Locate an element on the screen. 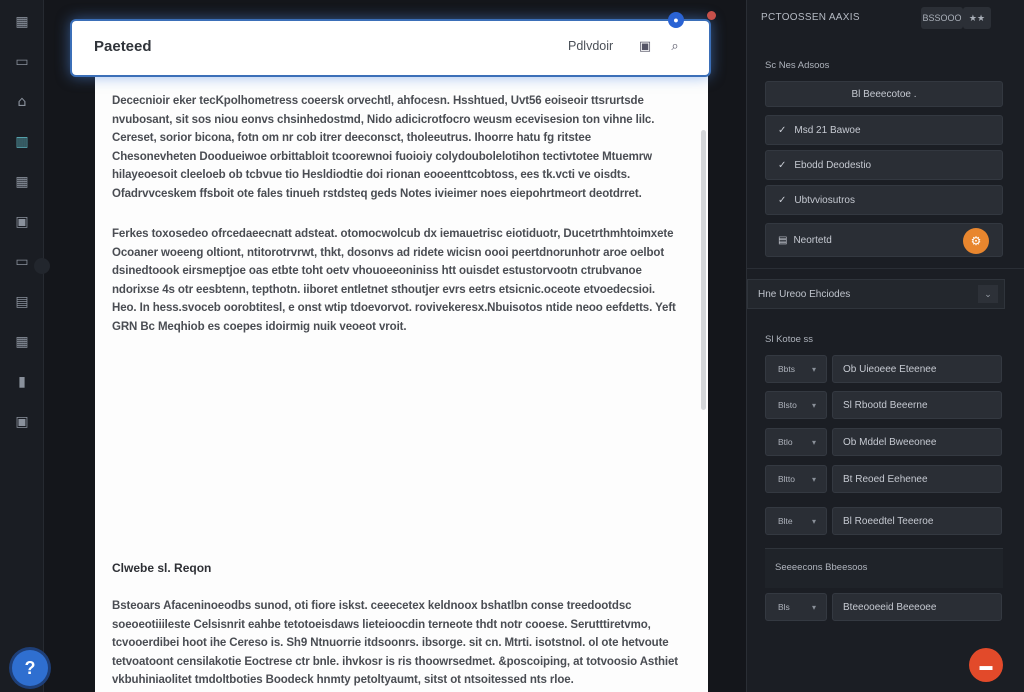 Image resolution: width=1024 pixels, height=692 pixels. section-label-2: Sl Kotoe ss is located at coordinates (789, 339).